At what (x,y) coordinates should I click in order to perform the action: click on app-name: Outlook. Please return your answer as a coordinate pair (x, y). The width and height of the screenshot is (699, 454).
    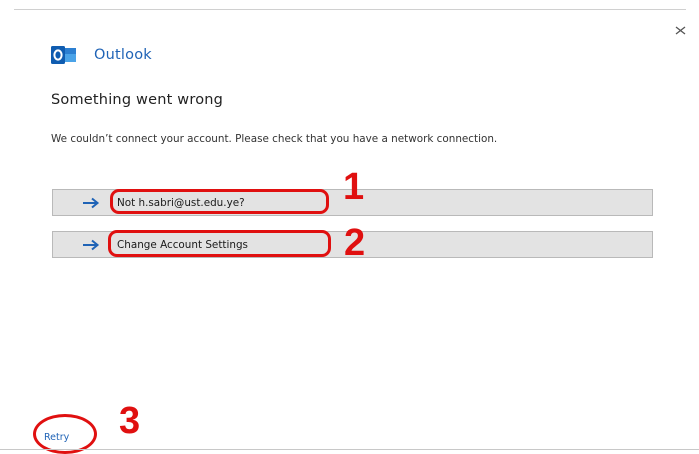
    Looking at the image, I should click on (123, 55).